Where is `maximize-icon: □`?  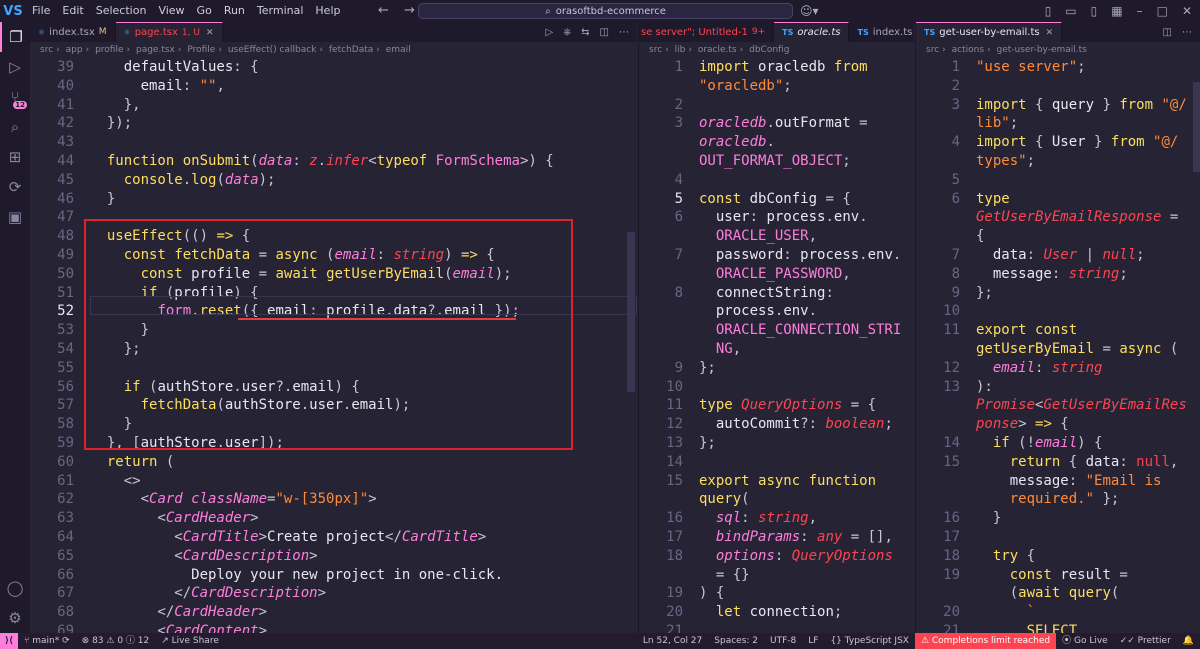
maximize-icon: □ is located at coordinates (1162, 11).